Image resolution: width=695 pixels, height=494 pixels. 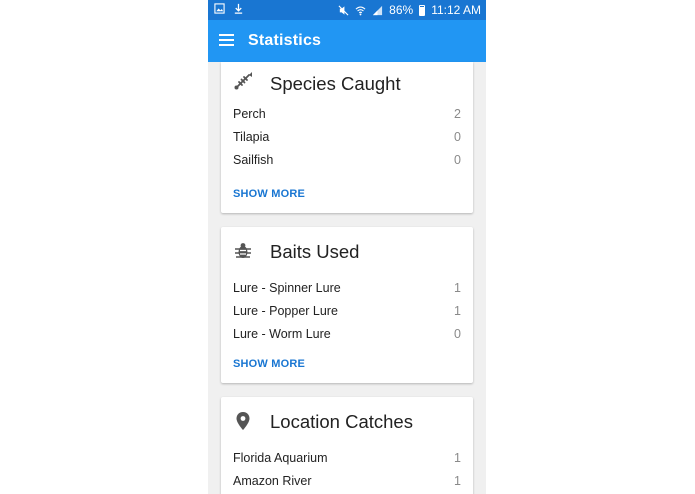 I want to click on page-title: Statistics, so click(x=285, y=40).